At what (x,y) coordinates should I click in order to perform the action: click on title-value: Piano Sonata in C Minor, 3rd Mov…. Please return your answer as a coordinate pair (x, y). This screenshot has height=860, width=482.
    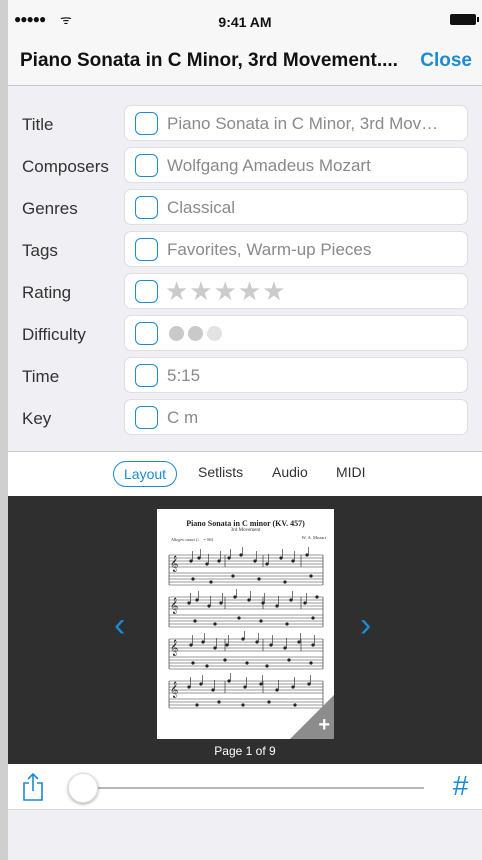
    Looking at the image, I should click on (303, 123).